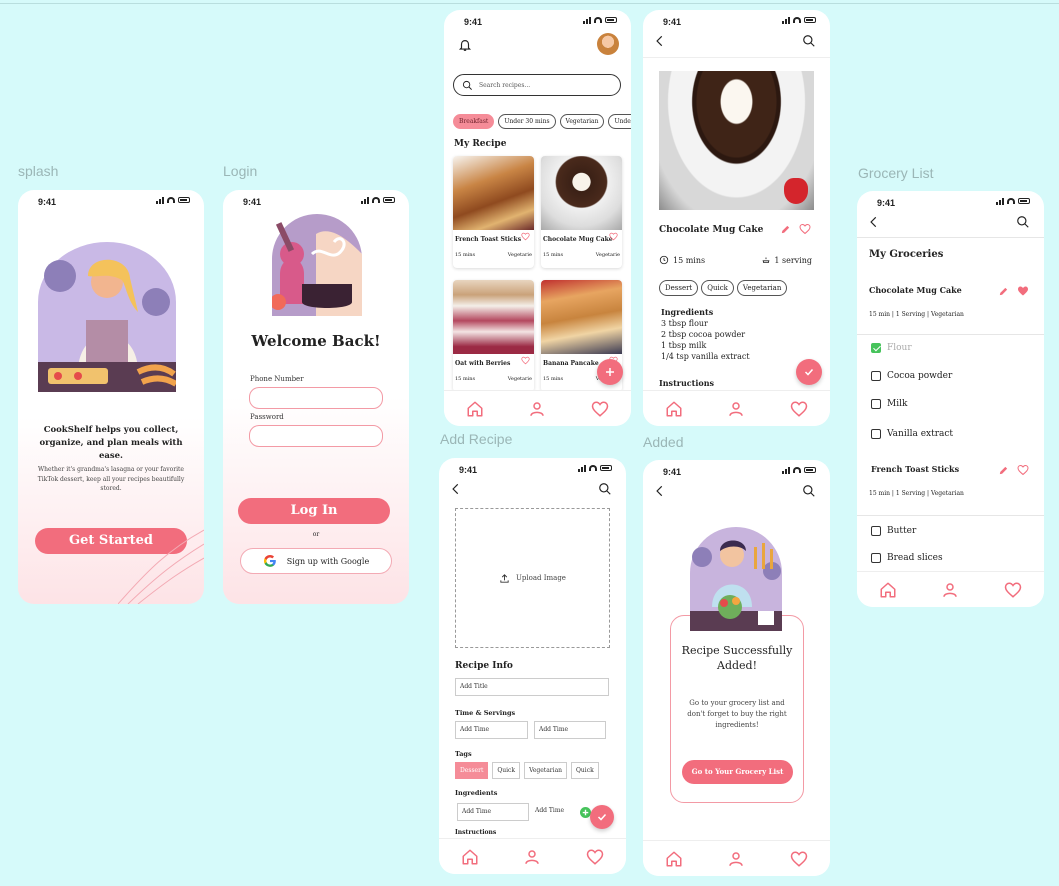  I want to click on canvas-top-rule, so click(529, 2).